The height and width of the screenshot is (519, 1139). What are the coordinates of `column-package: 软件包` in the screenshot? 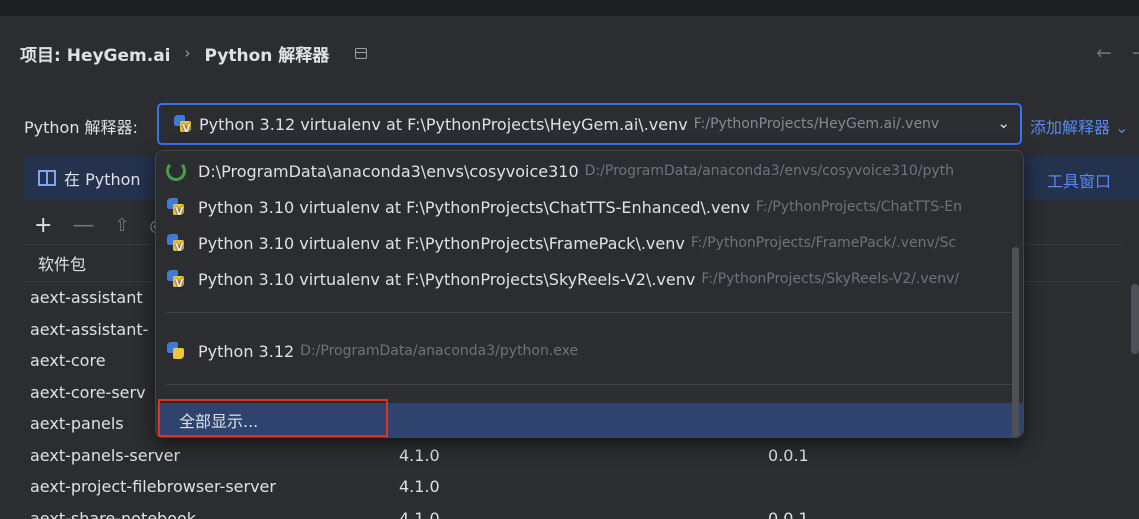 It's located at (62, 263).